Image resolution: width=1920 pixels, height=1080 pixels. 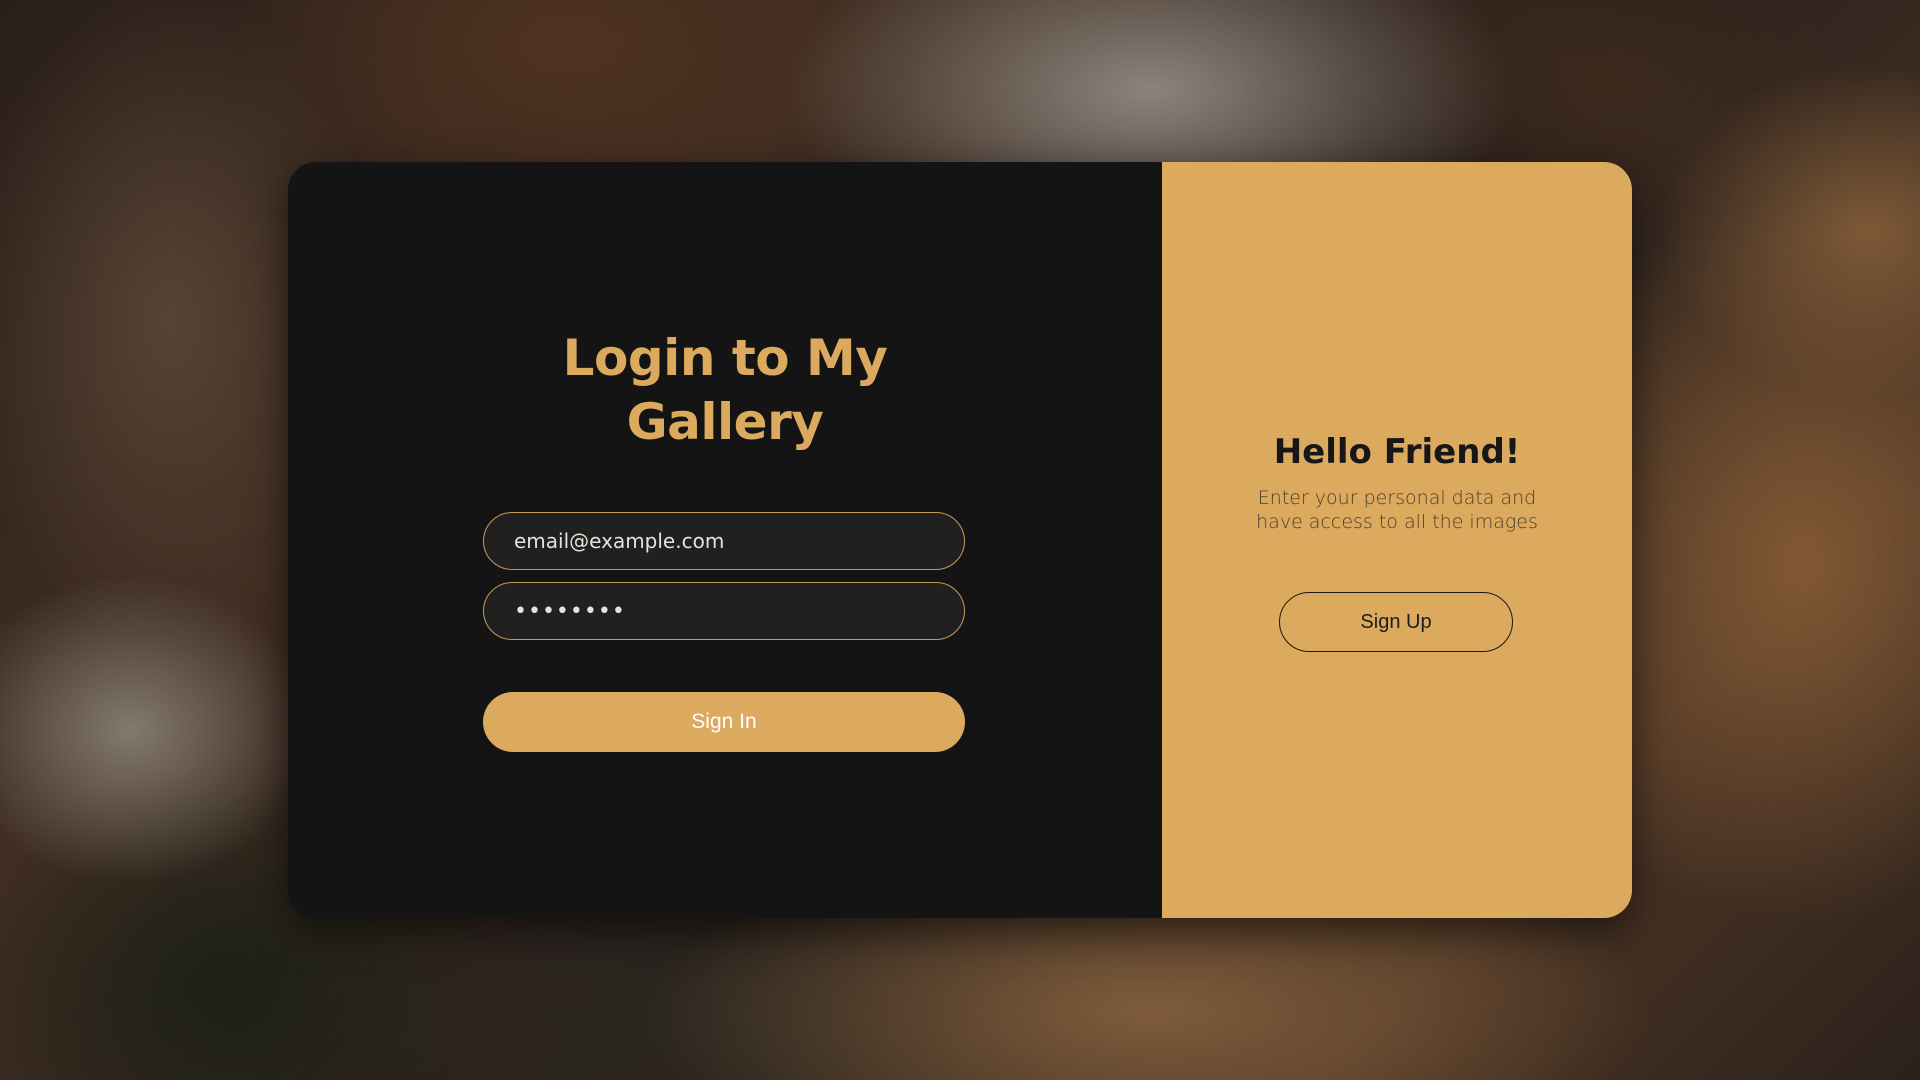 What do you see at coordinates (724, 722) in the screenshot?
I see `sign-in-button: Sign In` at bounding box center [724, 722].